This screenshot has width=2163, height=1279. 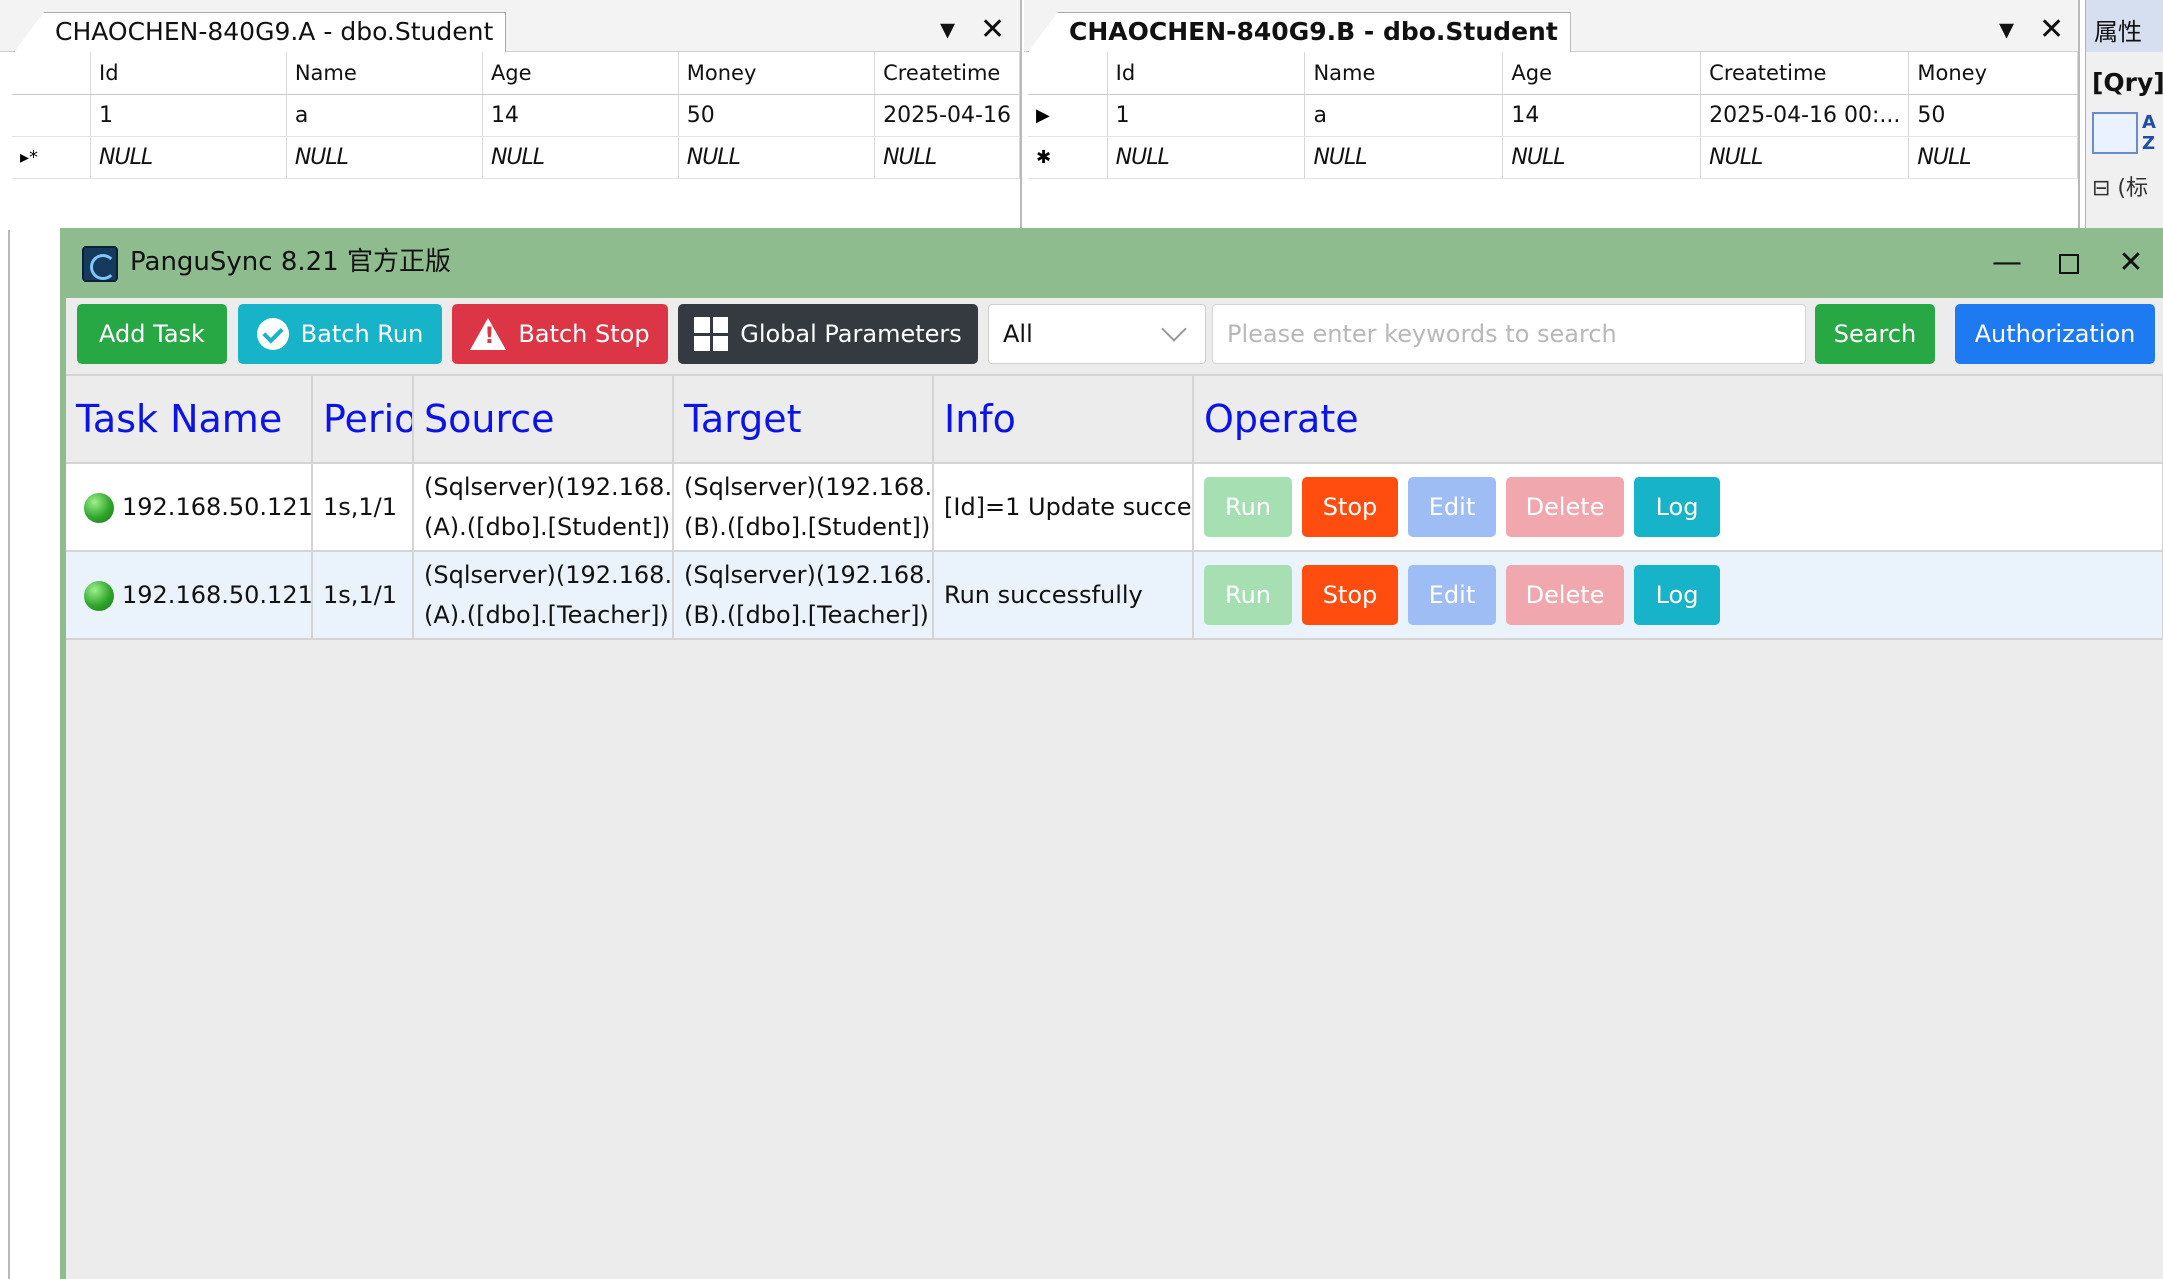 What do you see at coordinates (1068, 115) in the screenshot?
I see `current-row-marker: ▶` at bounding box center [1068, 115].